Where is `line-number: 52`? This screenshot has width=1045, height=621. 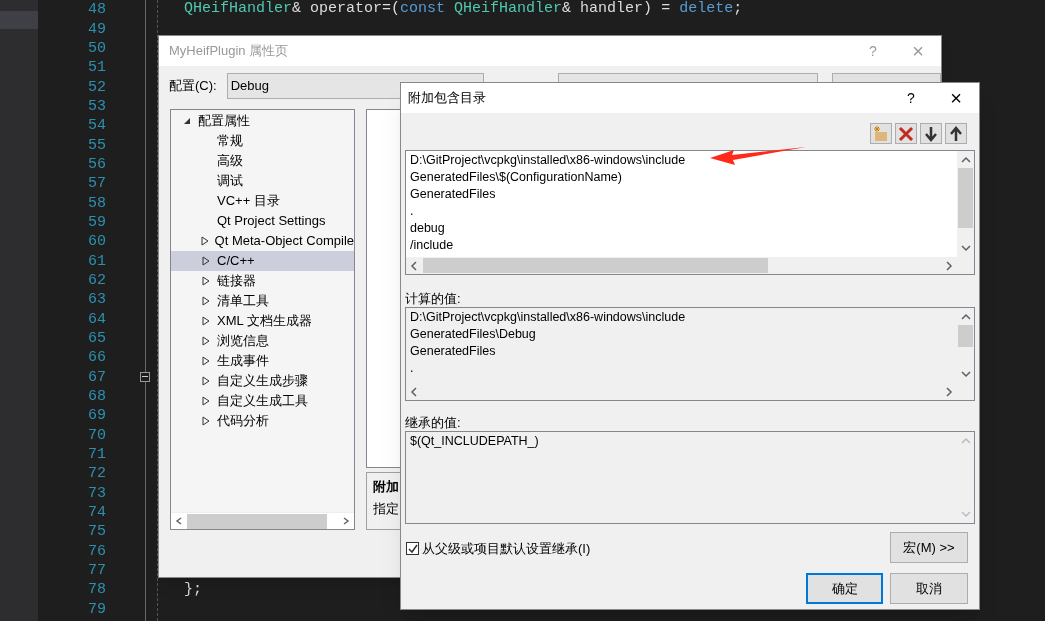
line-number: 52 is located at coordinates (97, 87).